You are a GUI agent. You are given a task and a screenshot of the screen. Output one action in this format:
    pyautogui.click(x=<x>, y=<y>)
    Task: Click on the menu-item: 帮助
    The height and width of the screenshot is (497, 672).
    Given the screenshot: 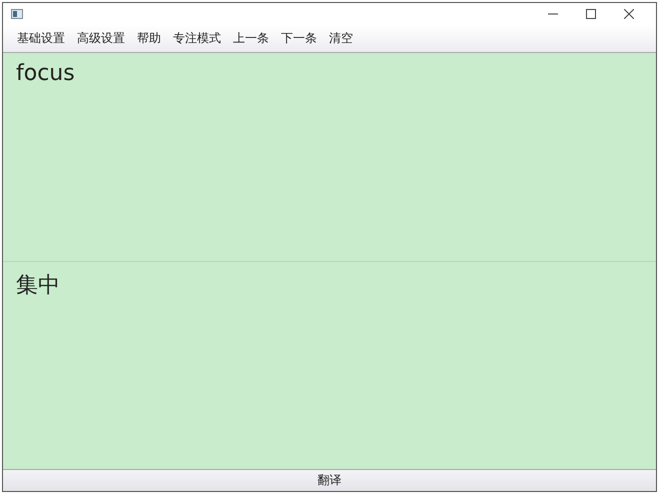 What is the action you would take?
    pyautogui.click(x=149, y=38)
    